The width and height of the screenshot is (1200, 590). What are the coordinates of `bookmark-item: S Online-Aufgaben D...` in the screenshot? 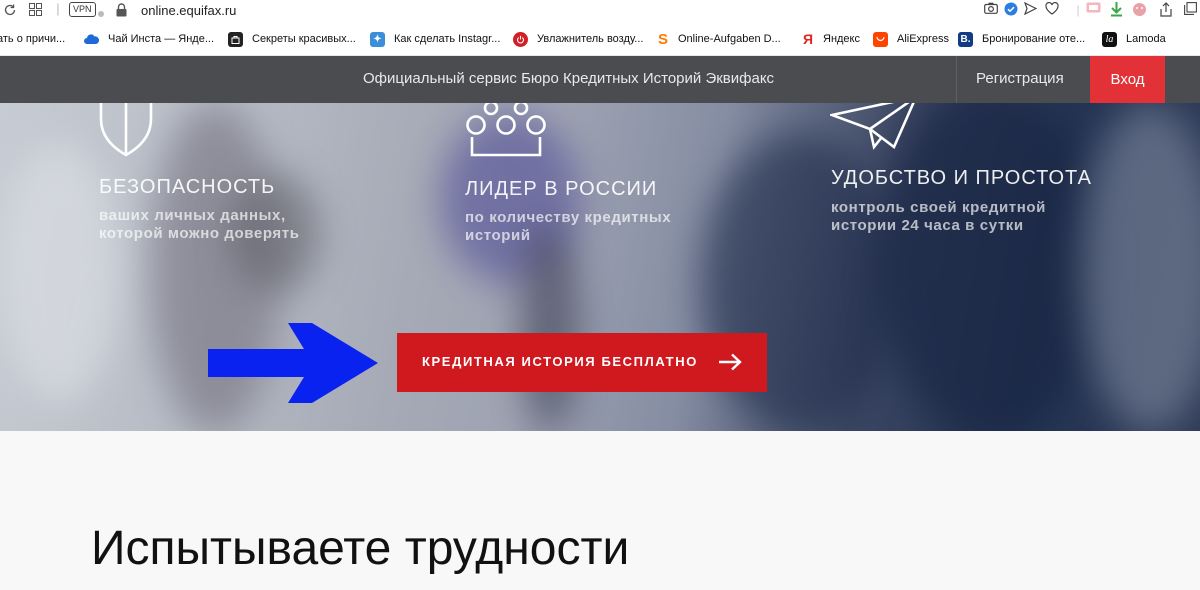 It's located at (719, 39).